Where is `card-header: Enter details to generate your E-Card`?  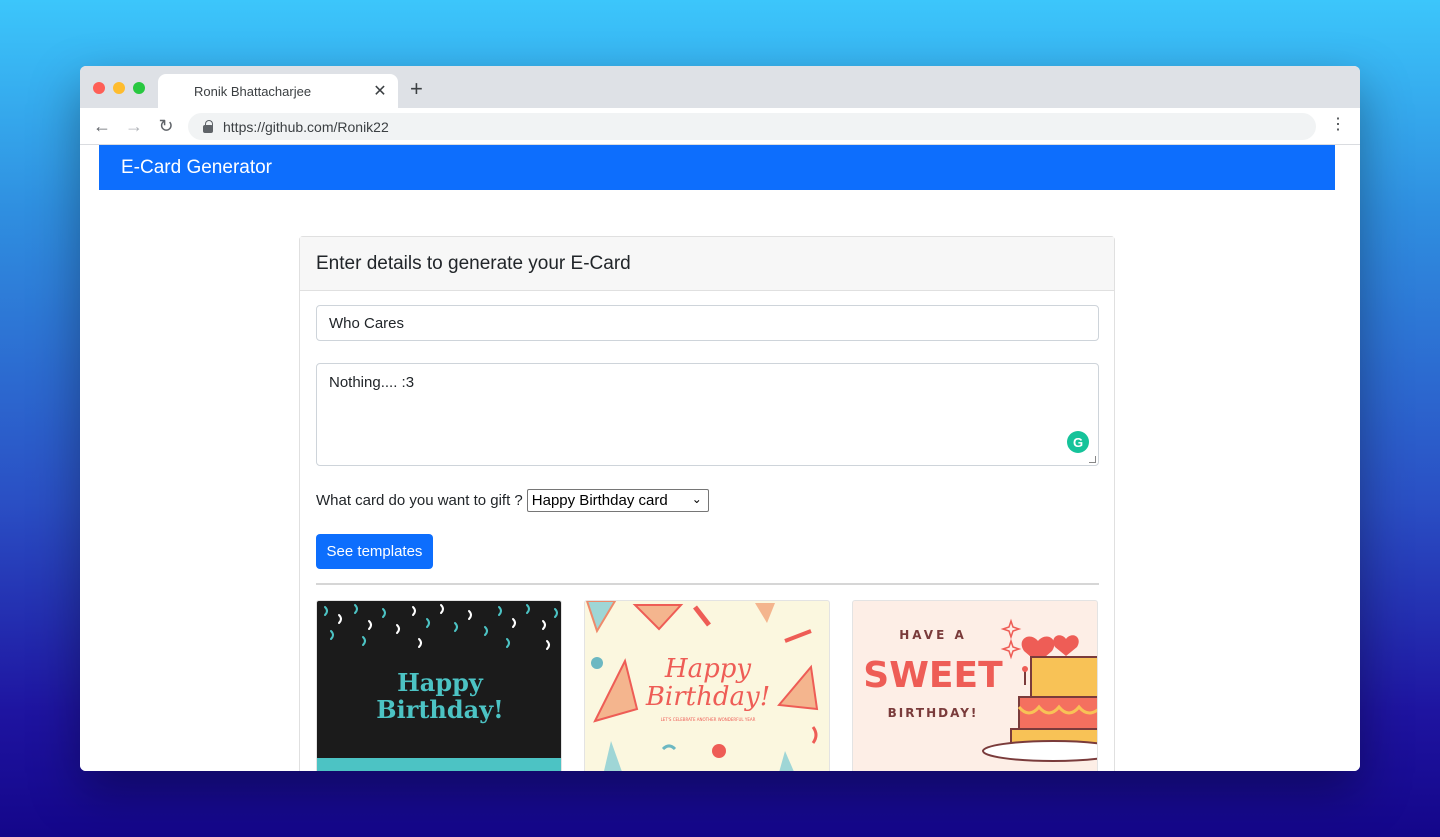 card-header: Enter details to generate your E-Card is located at coordinates (707, 264).